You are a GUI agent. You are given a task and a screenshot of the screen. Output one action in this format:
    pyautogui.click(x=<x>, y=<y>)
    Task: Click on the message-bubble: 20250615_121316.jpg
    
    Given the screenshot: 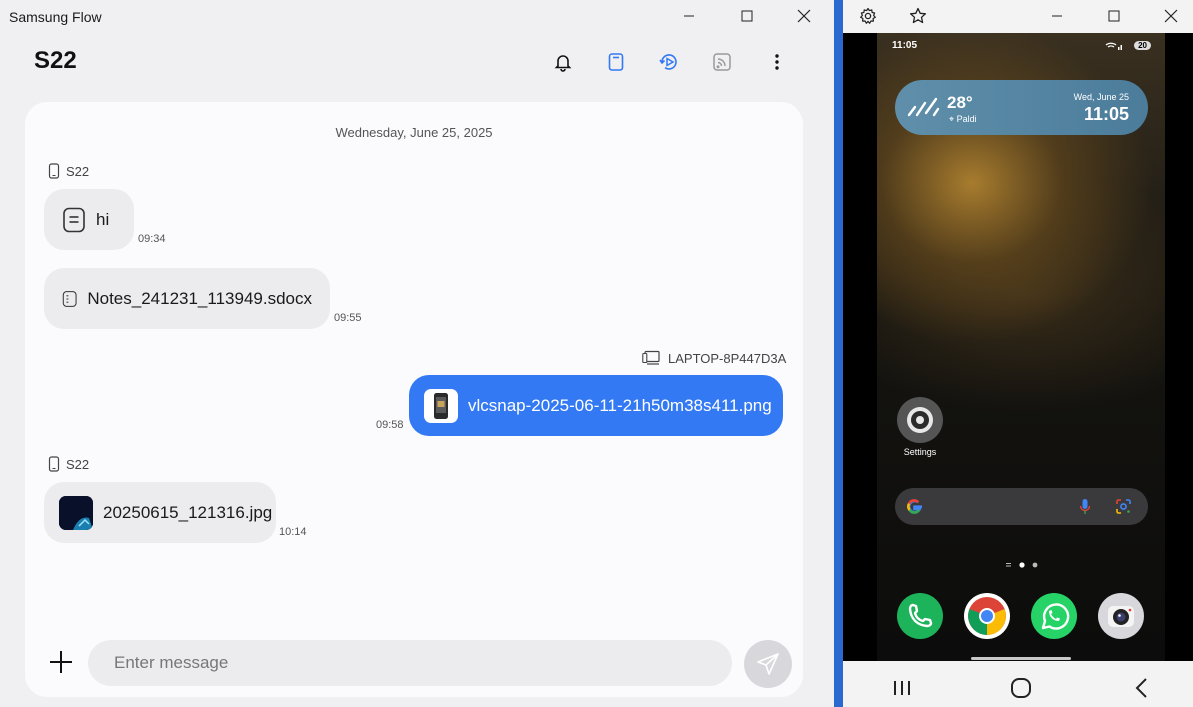 What is the action you would take?
    pyautogui.click(x=160, y=512)
    